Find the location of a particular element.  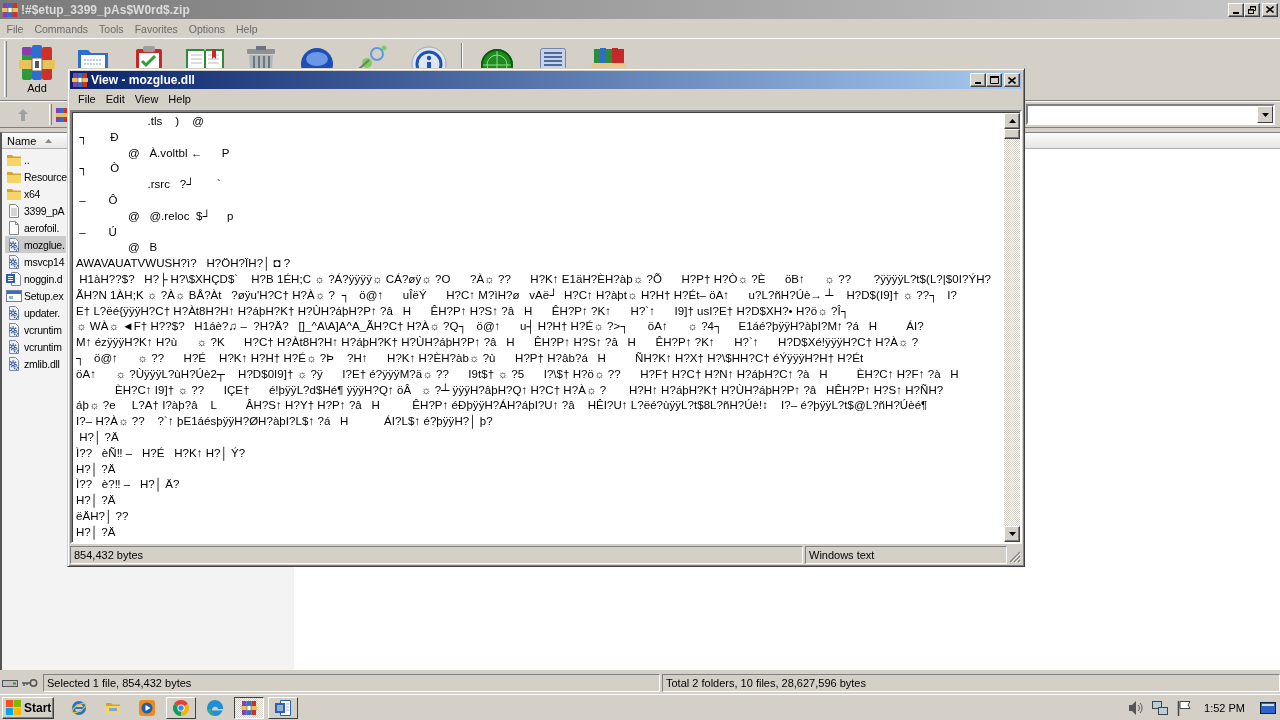

status-text: Total 2 folders, 10 files, 28,627,596 bytes is located at coordinates (971, 683).